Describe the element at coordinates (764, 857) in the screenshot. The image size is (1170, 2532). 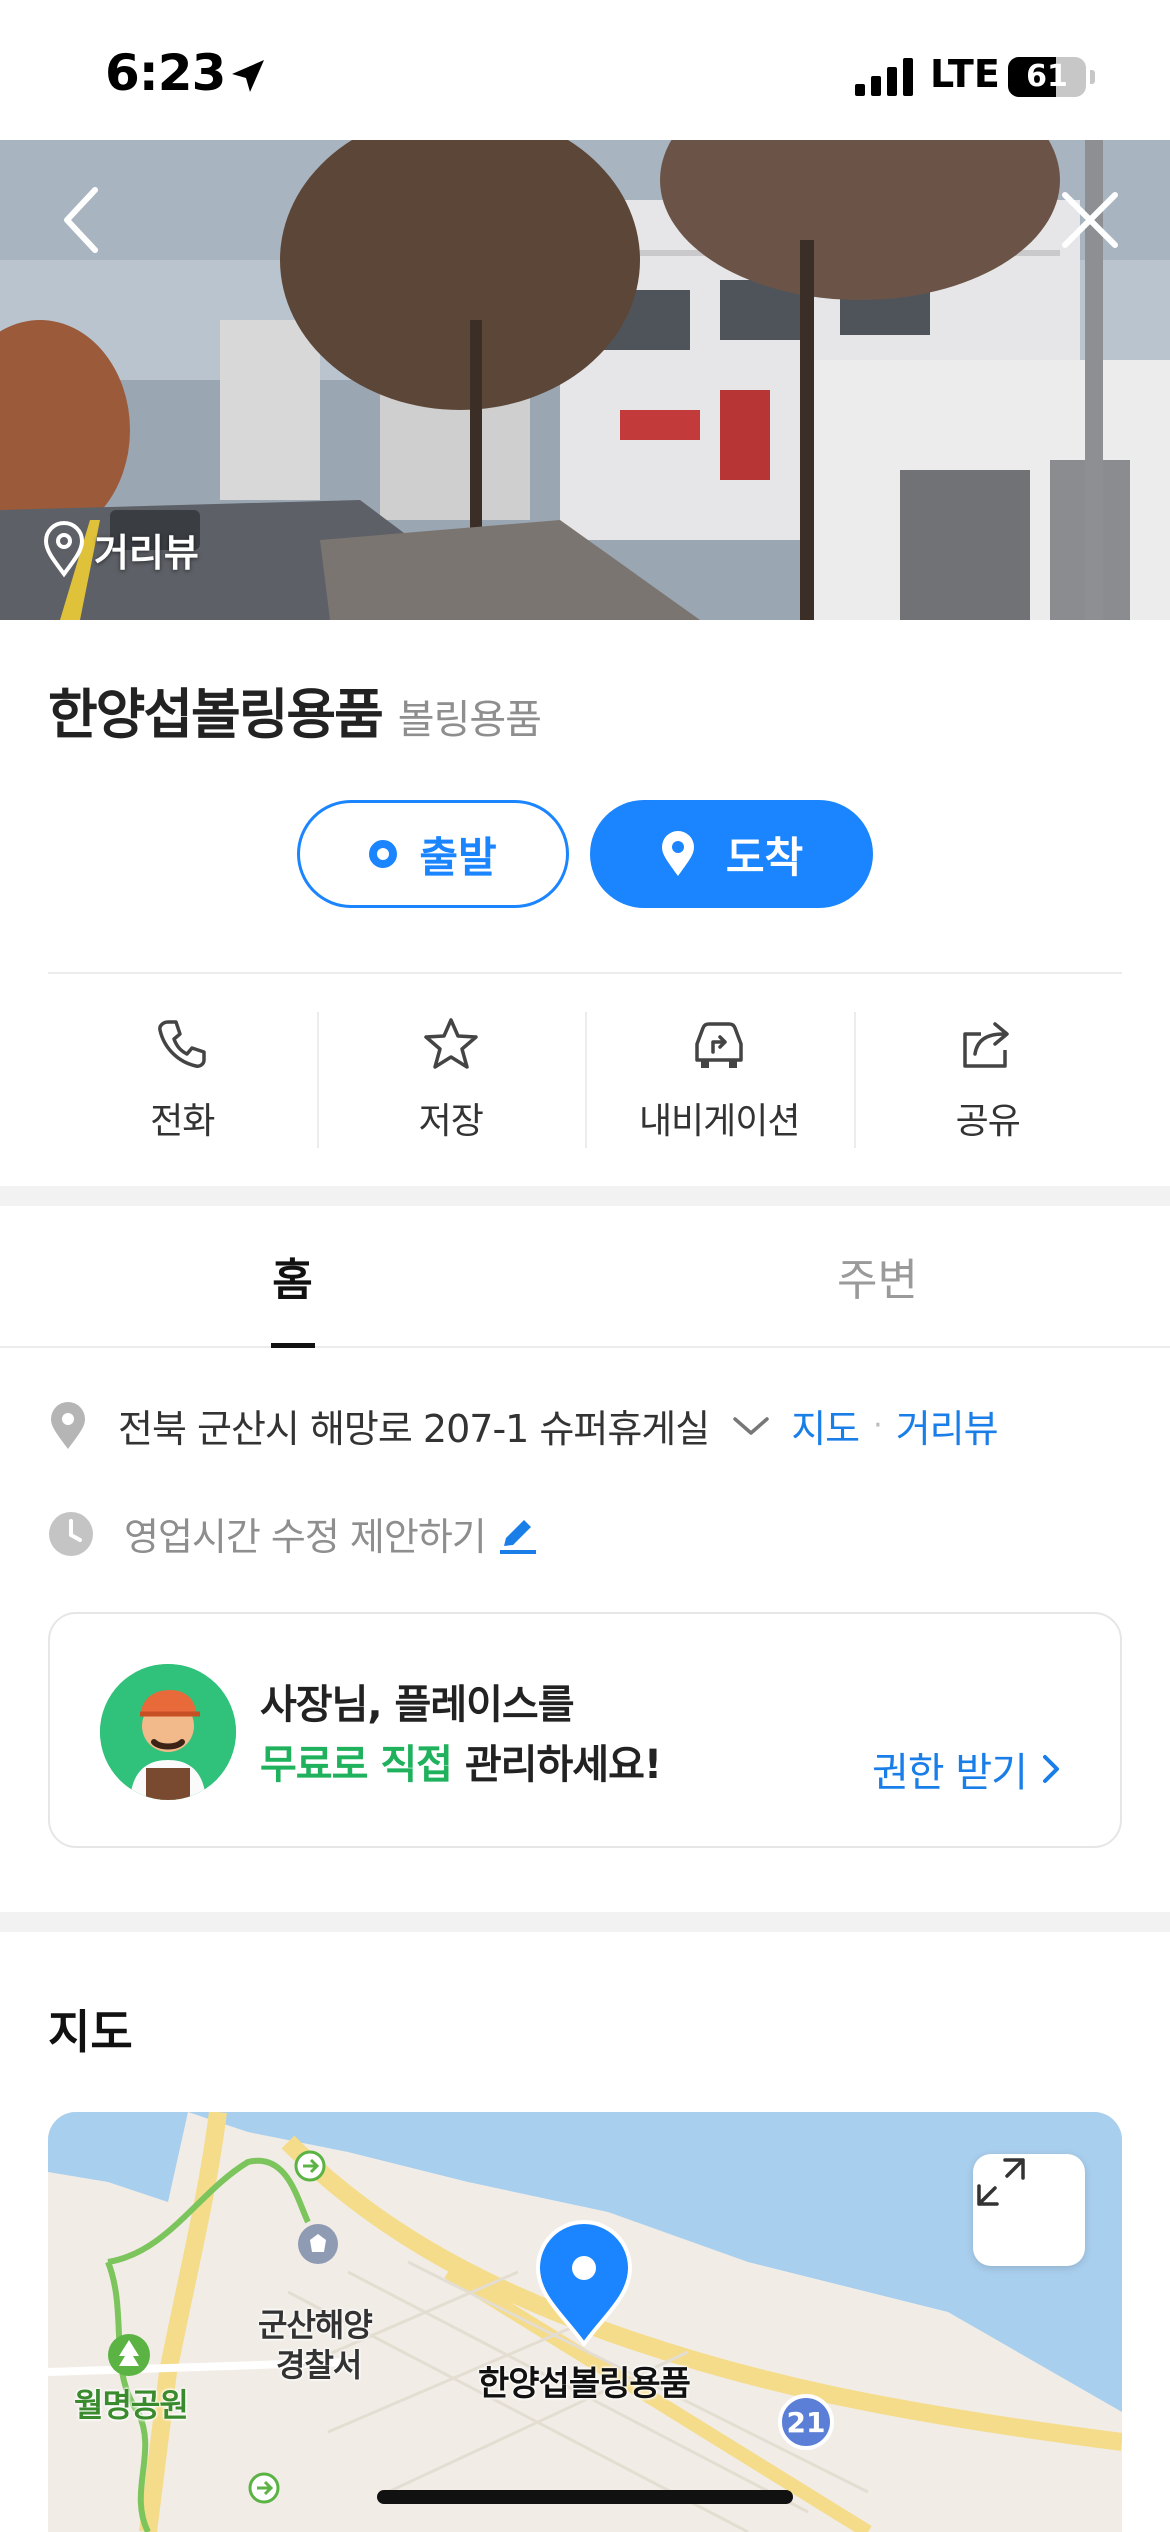
I see `arrive-label: 도착` at that location.